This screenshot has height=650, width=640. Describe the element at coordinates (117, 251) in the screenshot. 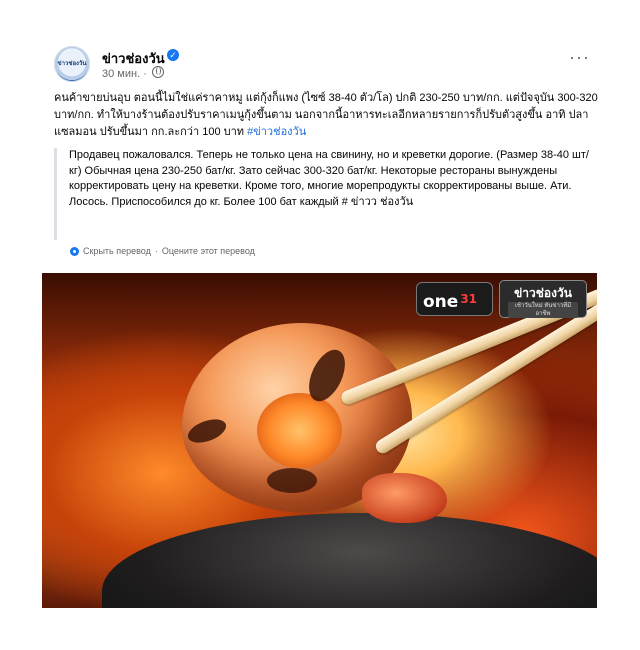

I see `hide-translation-link: Скрыть перевод` at that location.